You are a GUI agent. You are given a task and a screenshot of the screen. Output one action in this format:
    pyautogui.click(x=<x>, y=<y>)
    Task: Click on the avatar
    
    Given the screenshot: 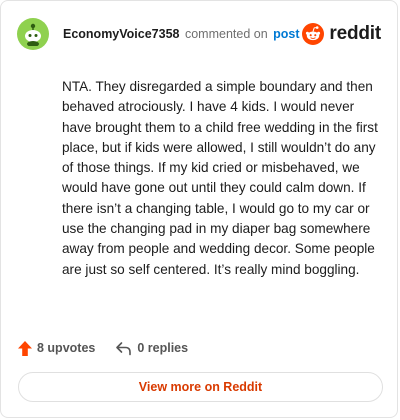 What is the action you would take?
    pyautogui.click(x=33, y=34)
    